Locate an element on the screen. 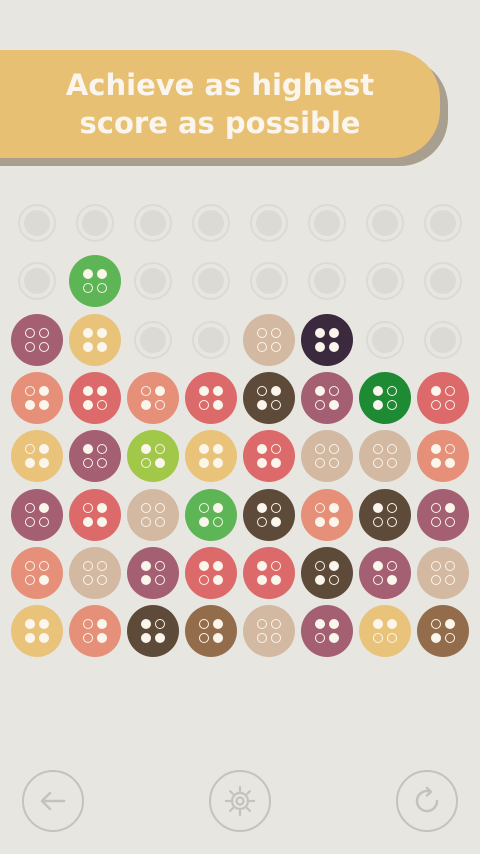 The height and width of the screenshot is (854, 480). ball-darkgreen is located at coordinates (385, 397).